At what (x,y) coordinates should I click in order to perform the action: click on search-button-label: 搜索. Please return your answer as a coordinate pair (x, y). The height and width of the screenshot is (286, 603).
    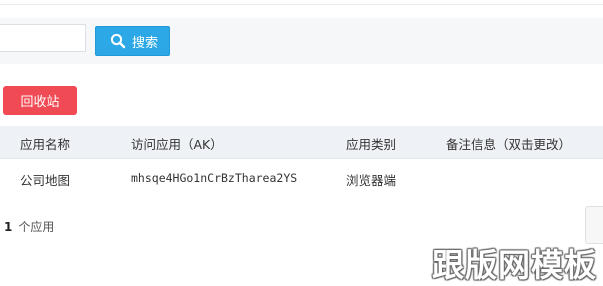
    Looking at the image, I should click on (145, 43).